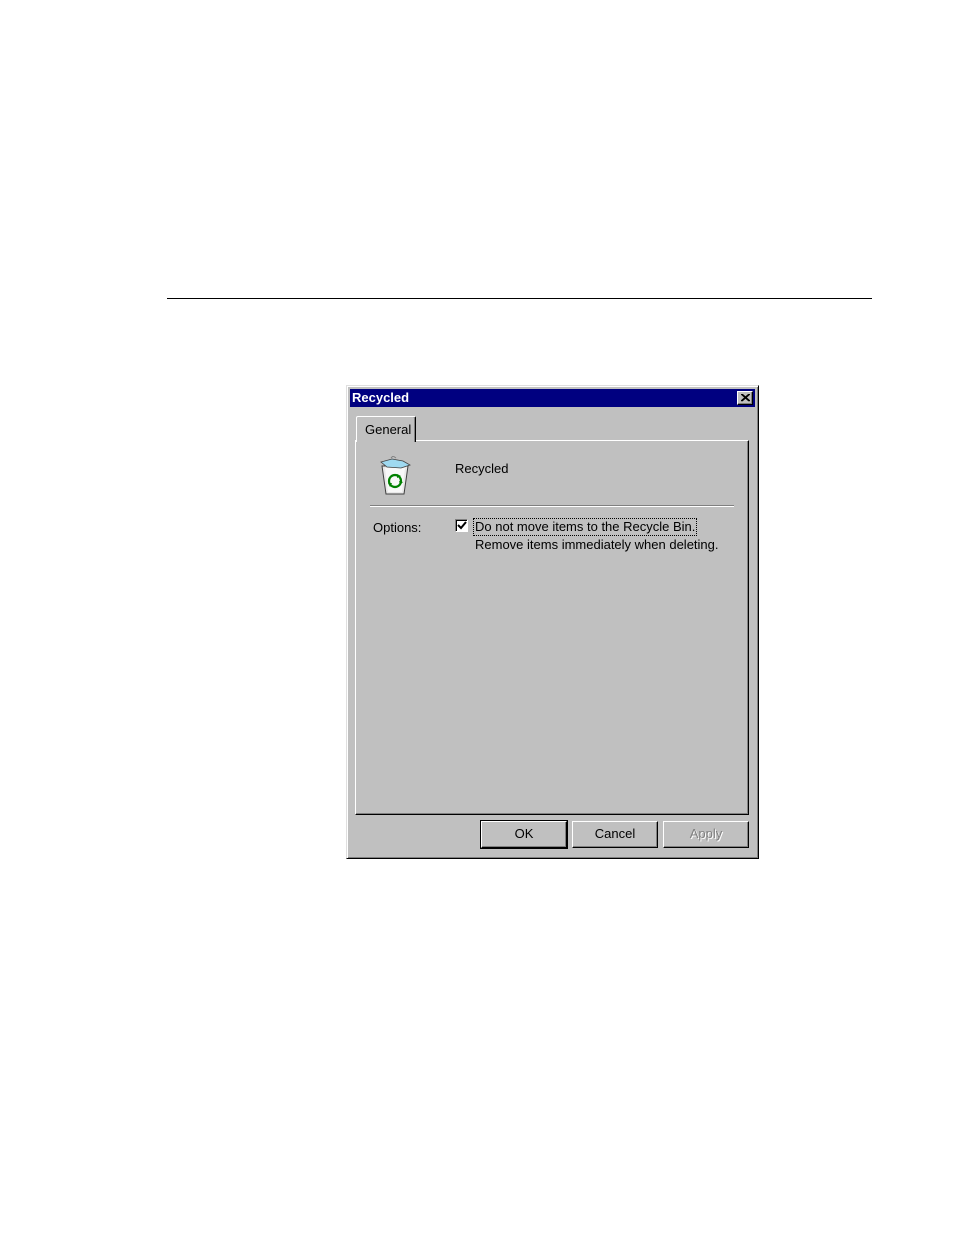  Describe the element at coordinates (597, 544) in the screenshot. I see `checkbox-description: Remove items immediately when deleting.` at that location.